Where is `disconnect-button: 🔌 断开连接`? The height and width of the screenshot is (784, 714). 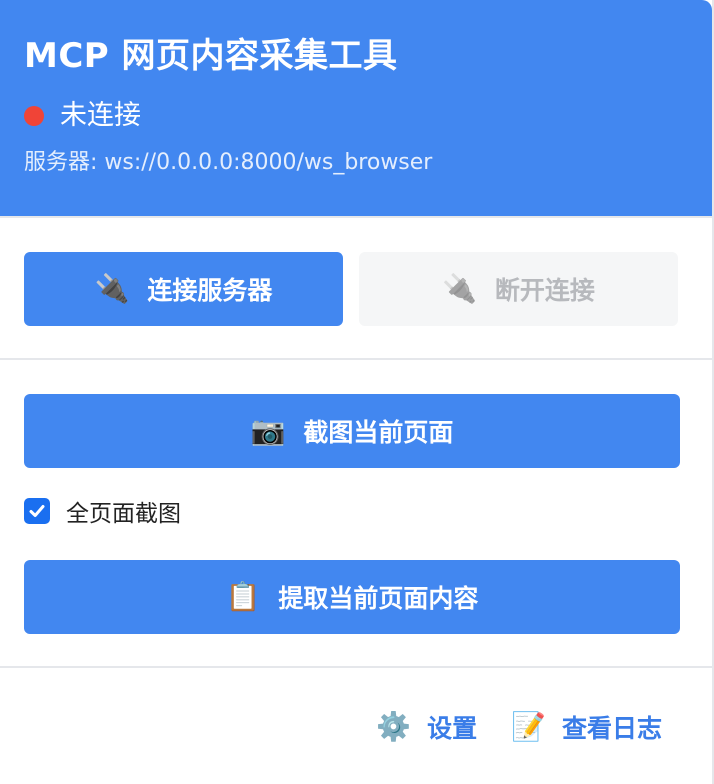 disconnect-button: 🔌 断开连接 is located at coordinates (518, 289).